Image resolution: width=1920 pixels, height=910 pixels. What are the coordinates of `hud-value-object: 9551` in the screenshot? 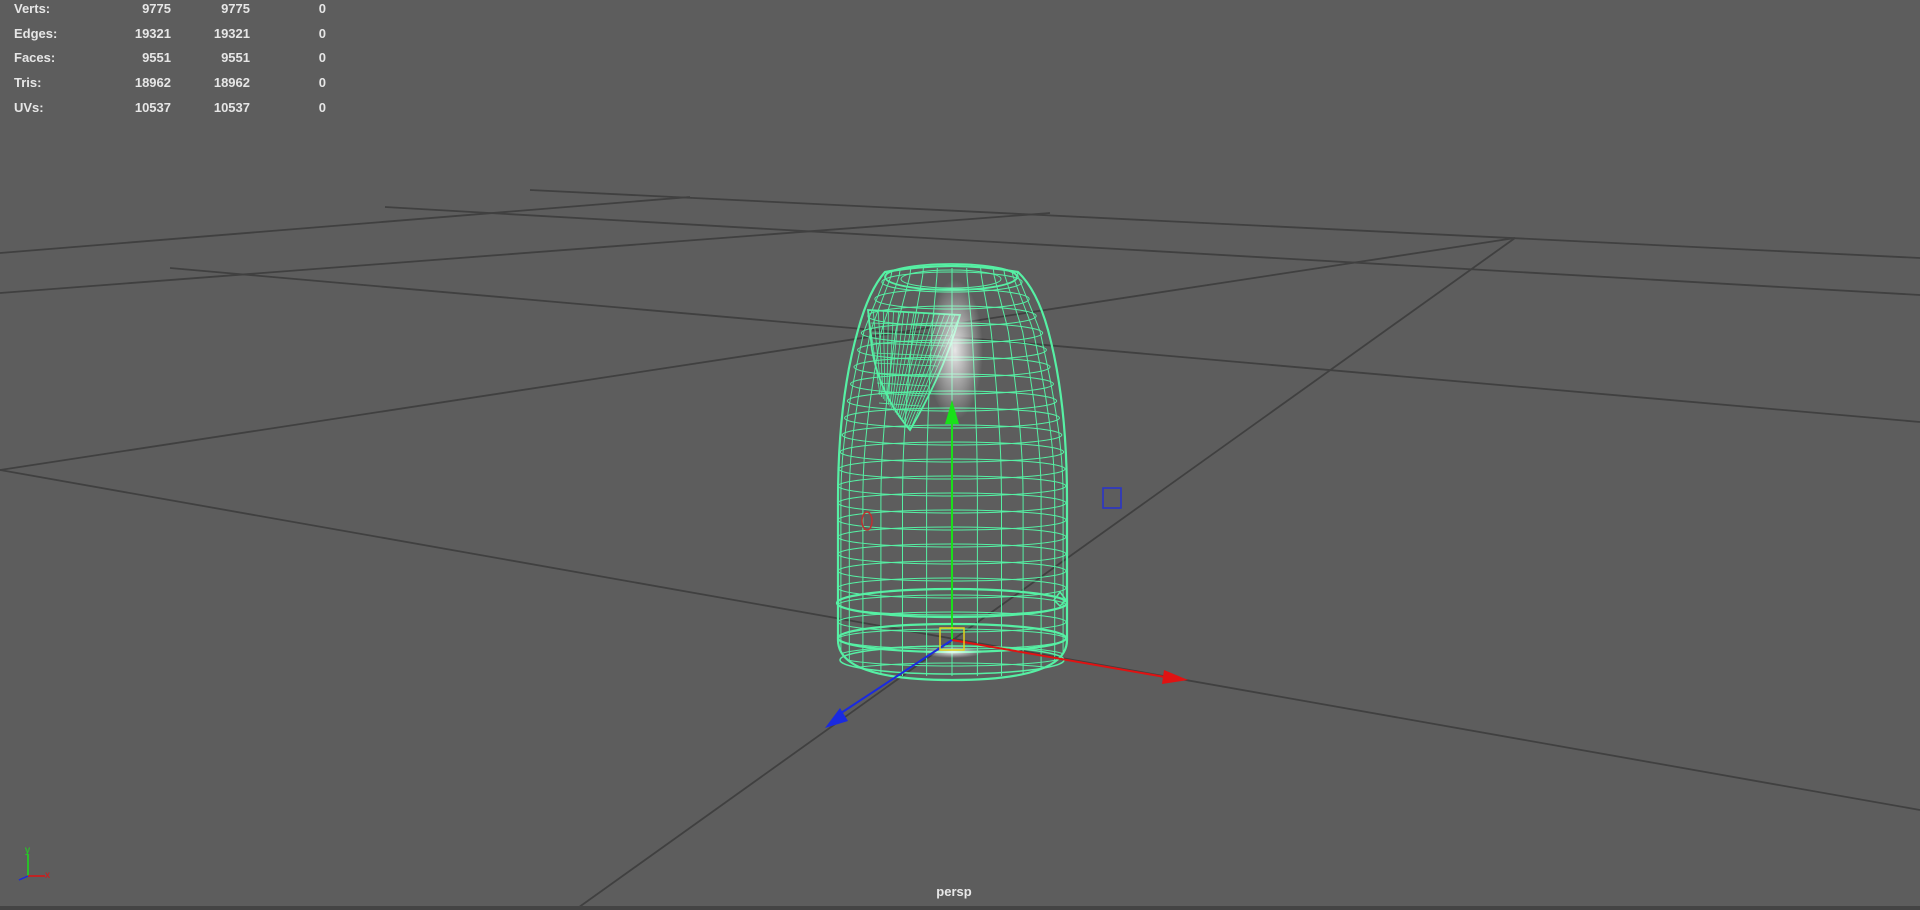 It's located at (156, 58).